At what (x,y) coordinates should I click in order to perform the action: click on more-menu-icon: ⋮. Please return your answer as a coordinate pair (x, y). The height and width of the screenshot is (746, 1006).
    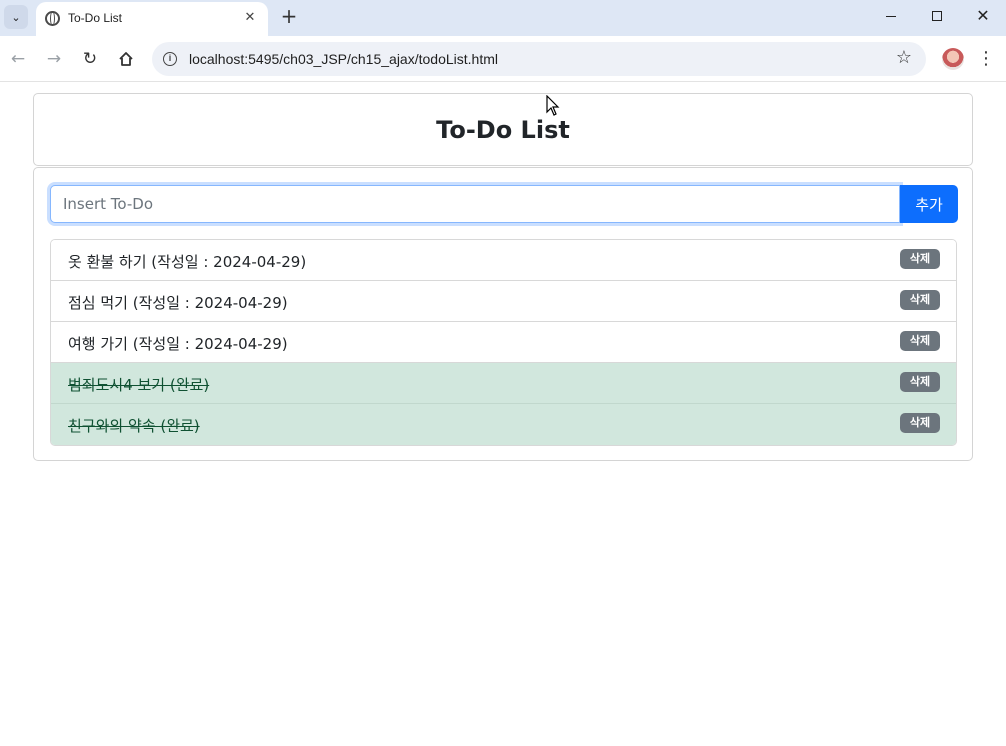
    Looking at the image, I should click on (986, 59).